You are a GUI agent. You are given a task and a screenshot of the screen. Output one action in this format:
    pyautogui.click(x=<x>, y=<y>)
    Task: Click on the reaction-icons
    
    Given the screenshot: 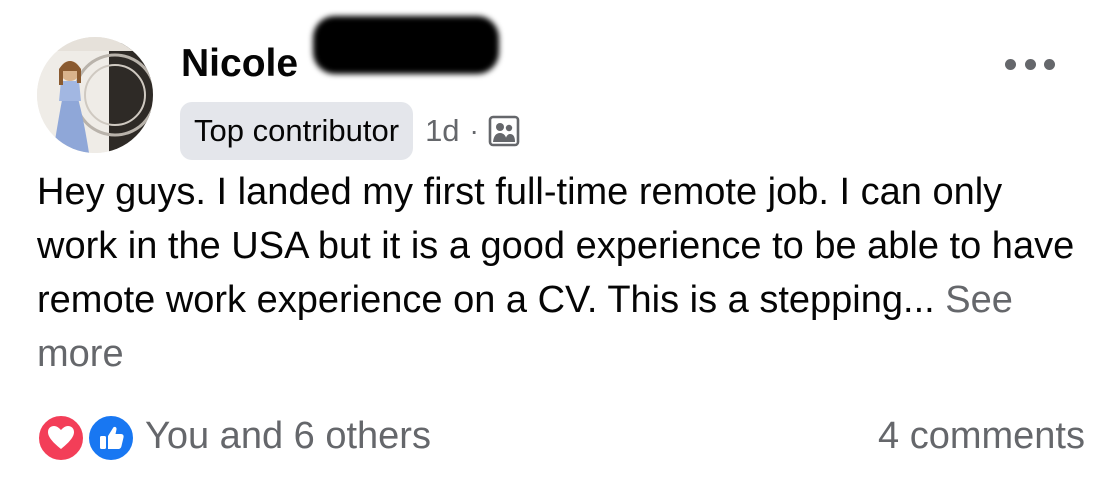 What is the action you would take?
    pyautogui.click(x=87, y=437)
    